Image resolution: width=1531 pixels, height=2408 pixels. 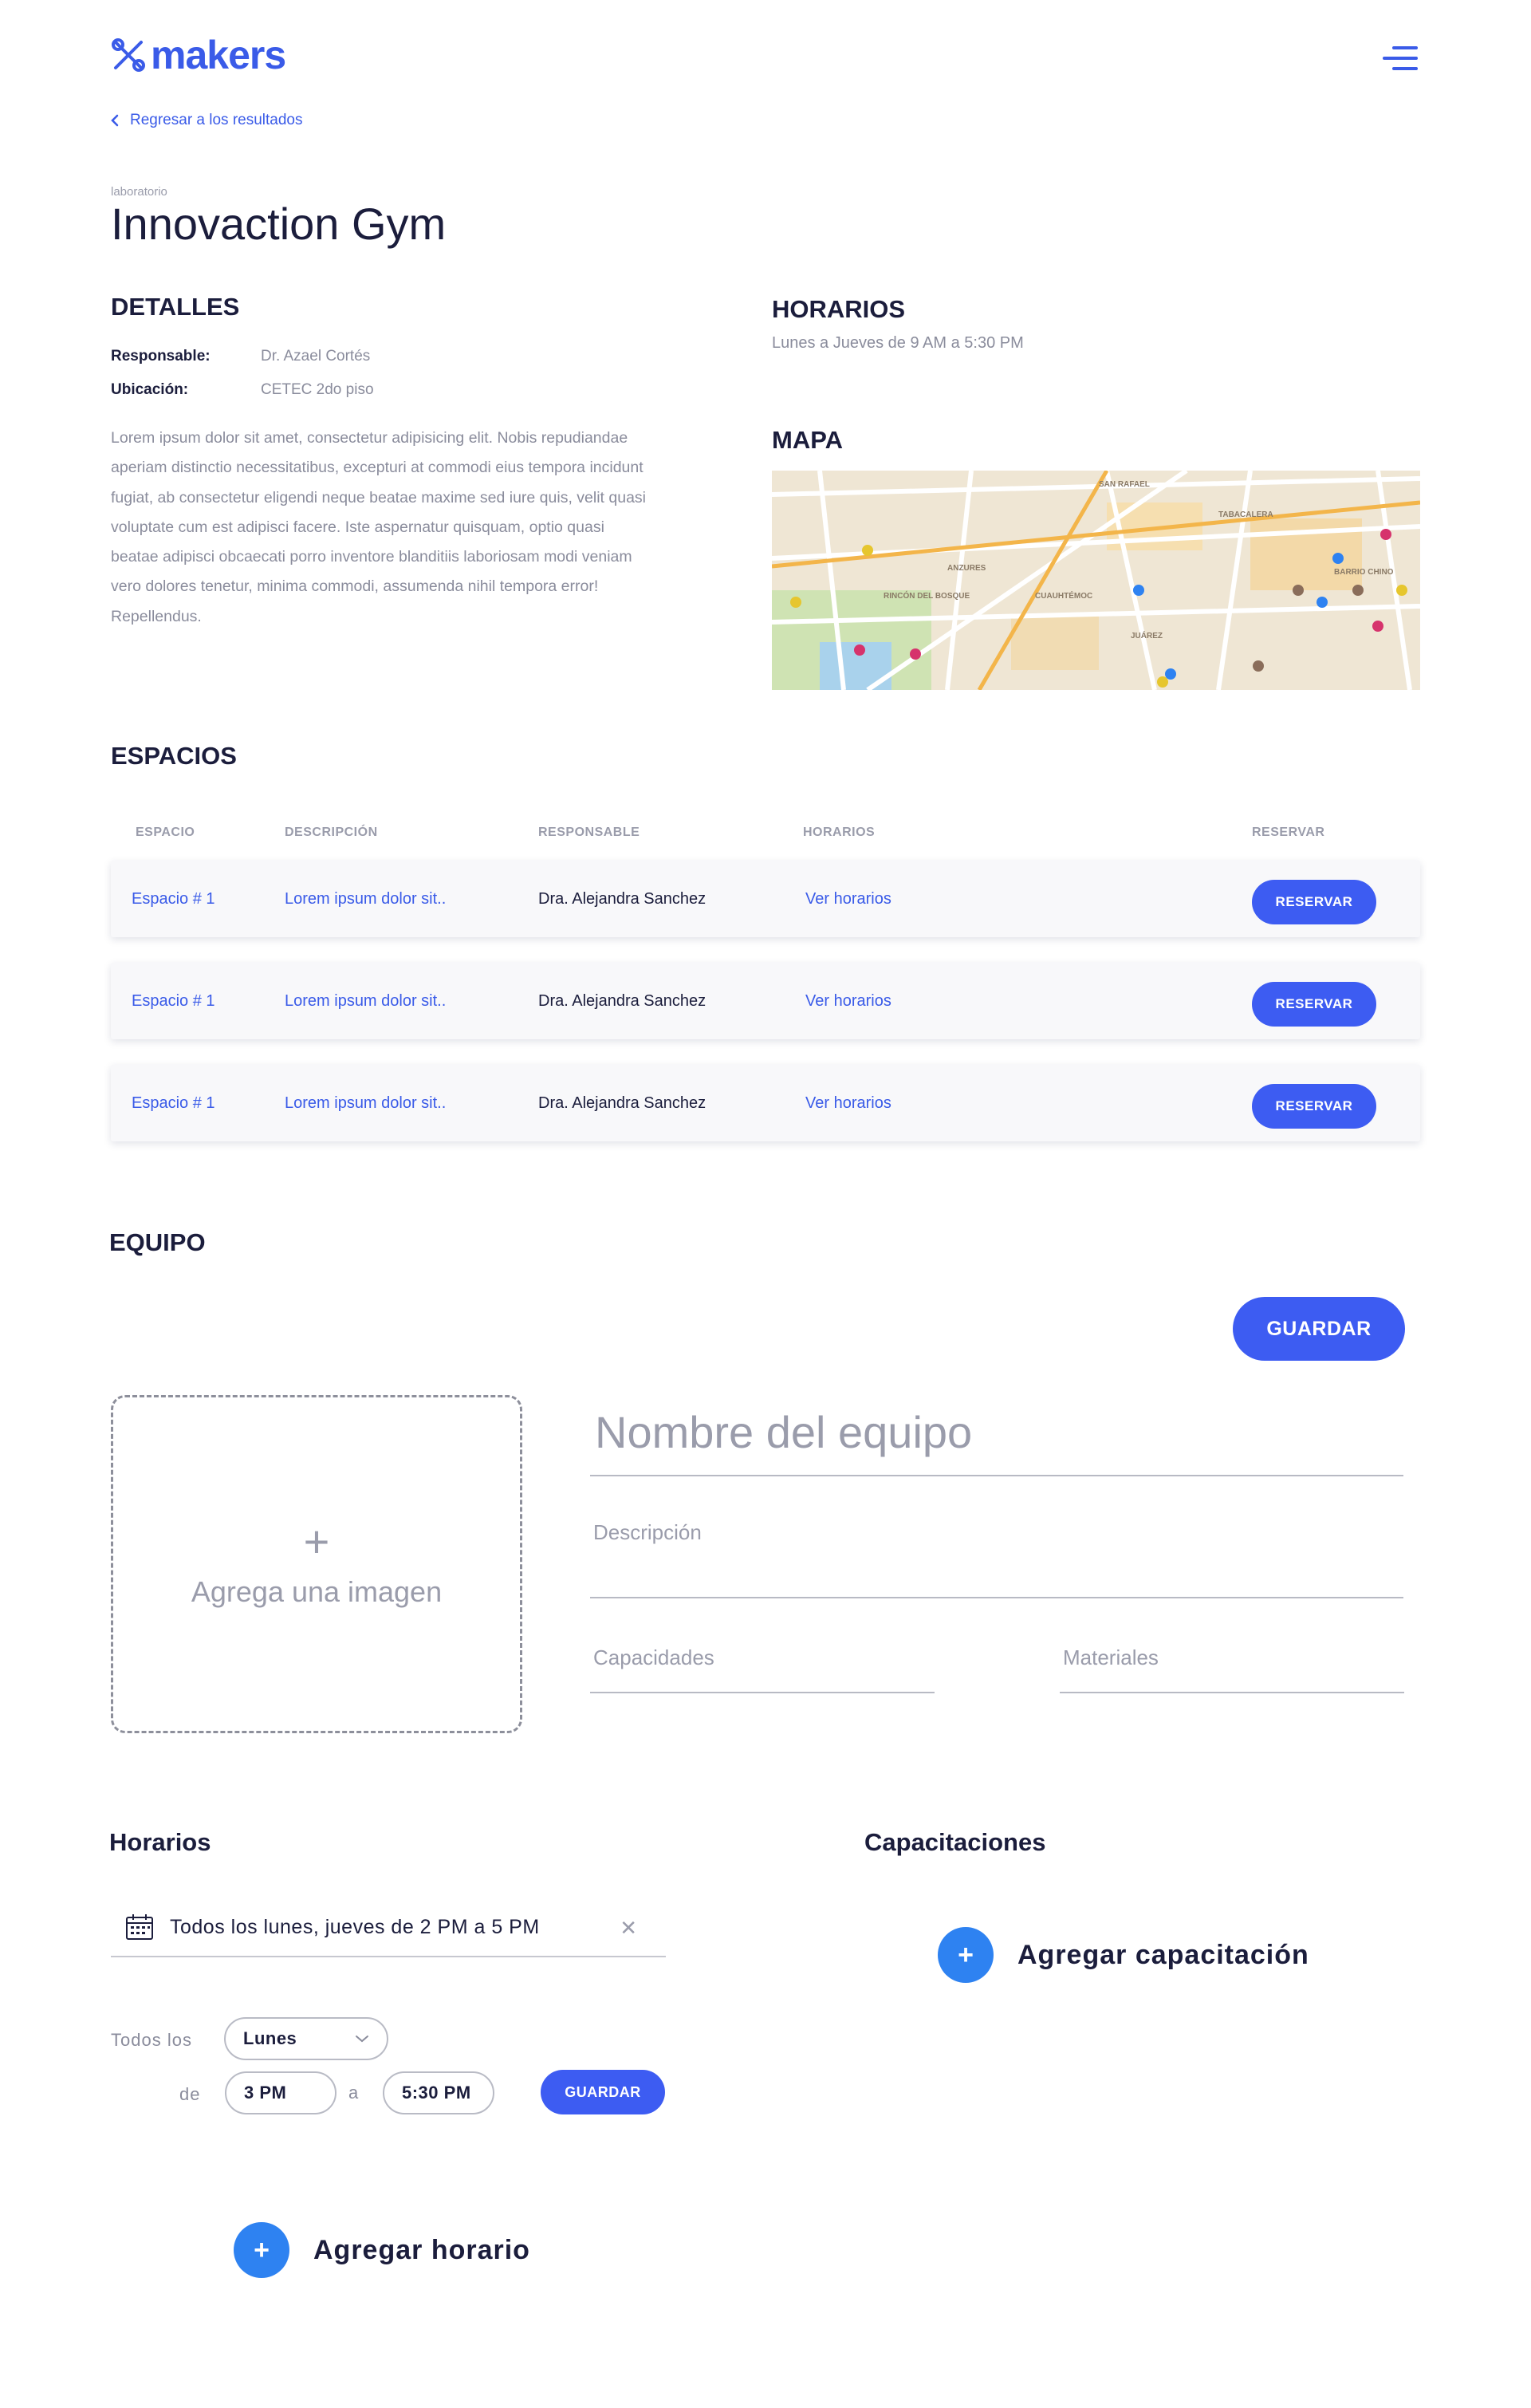 I want to click on save-schedule-button: GUARDAR, so click(x=603, y=2092).